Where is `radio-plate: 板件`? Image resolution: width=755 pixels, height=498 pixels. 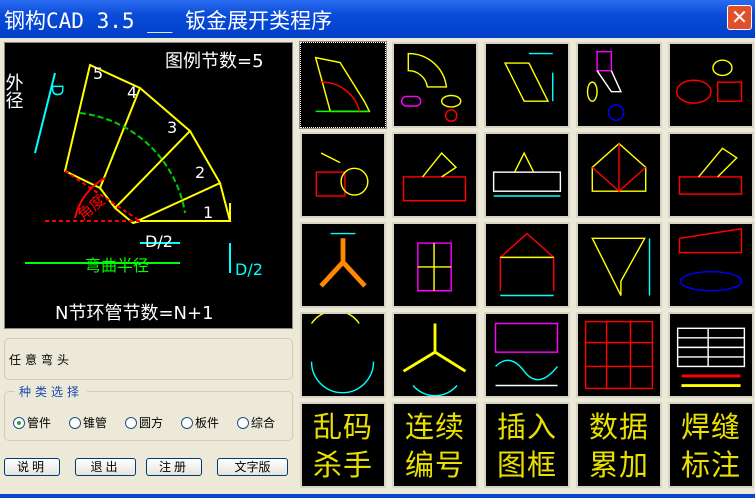
radio-plate: 板件 is located at coordinates (200, 422).